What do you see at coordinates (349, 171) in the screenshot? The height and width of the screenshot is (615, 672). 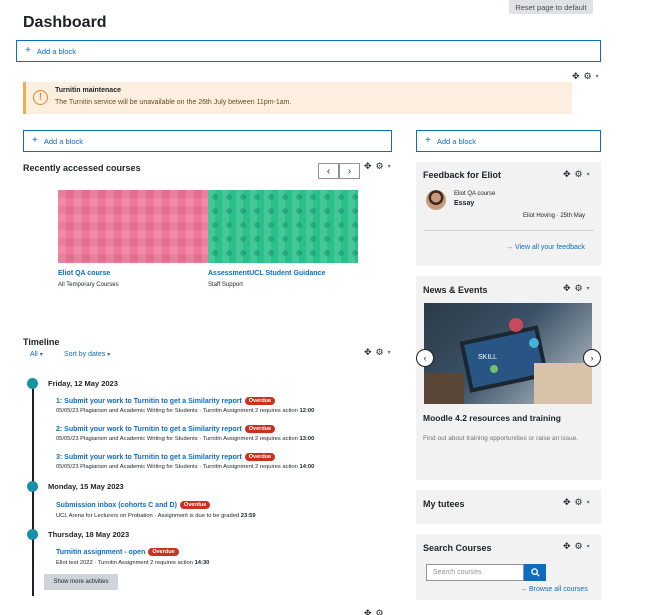 I see `courses-next-button: ›` at bounding box center [349, 171].